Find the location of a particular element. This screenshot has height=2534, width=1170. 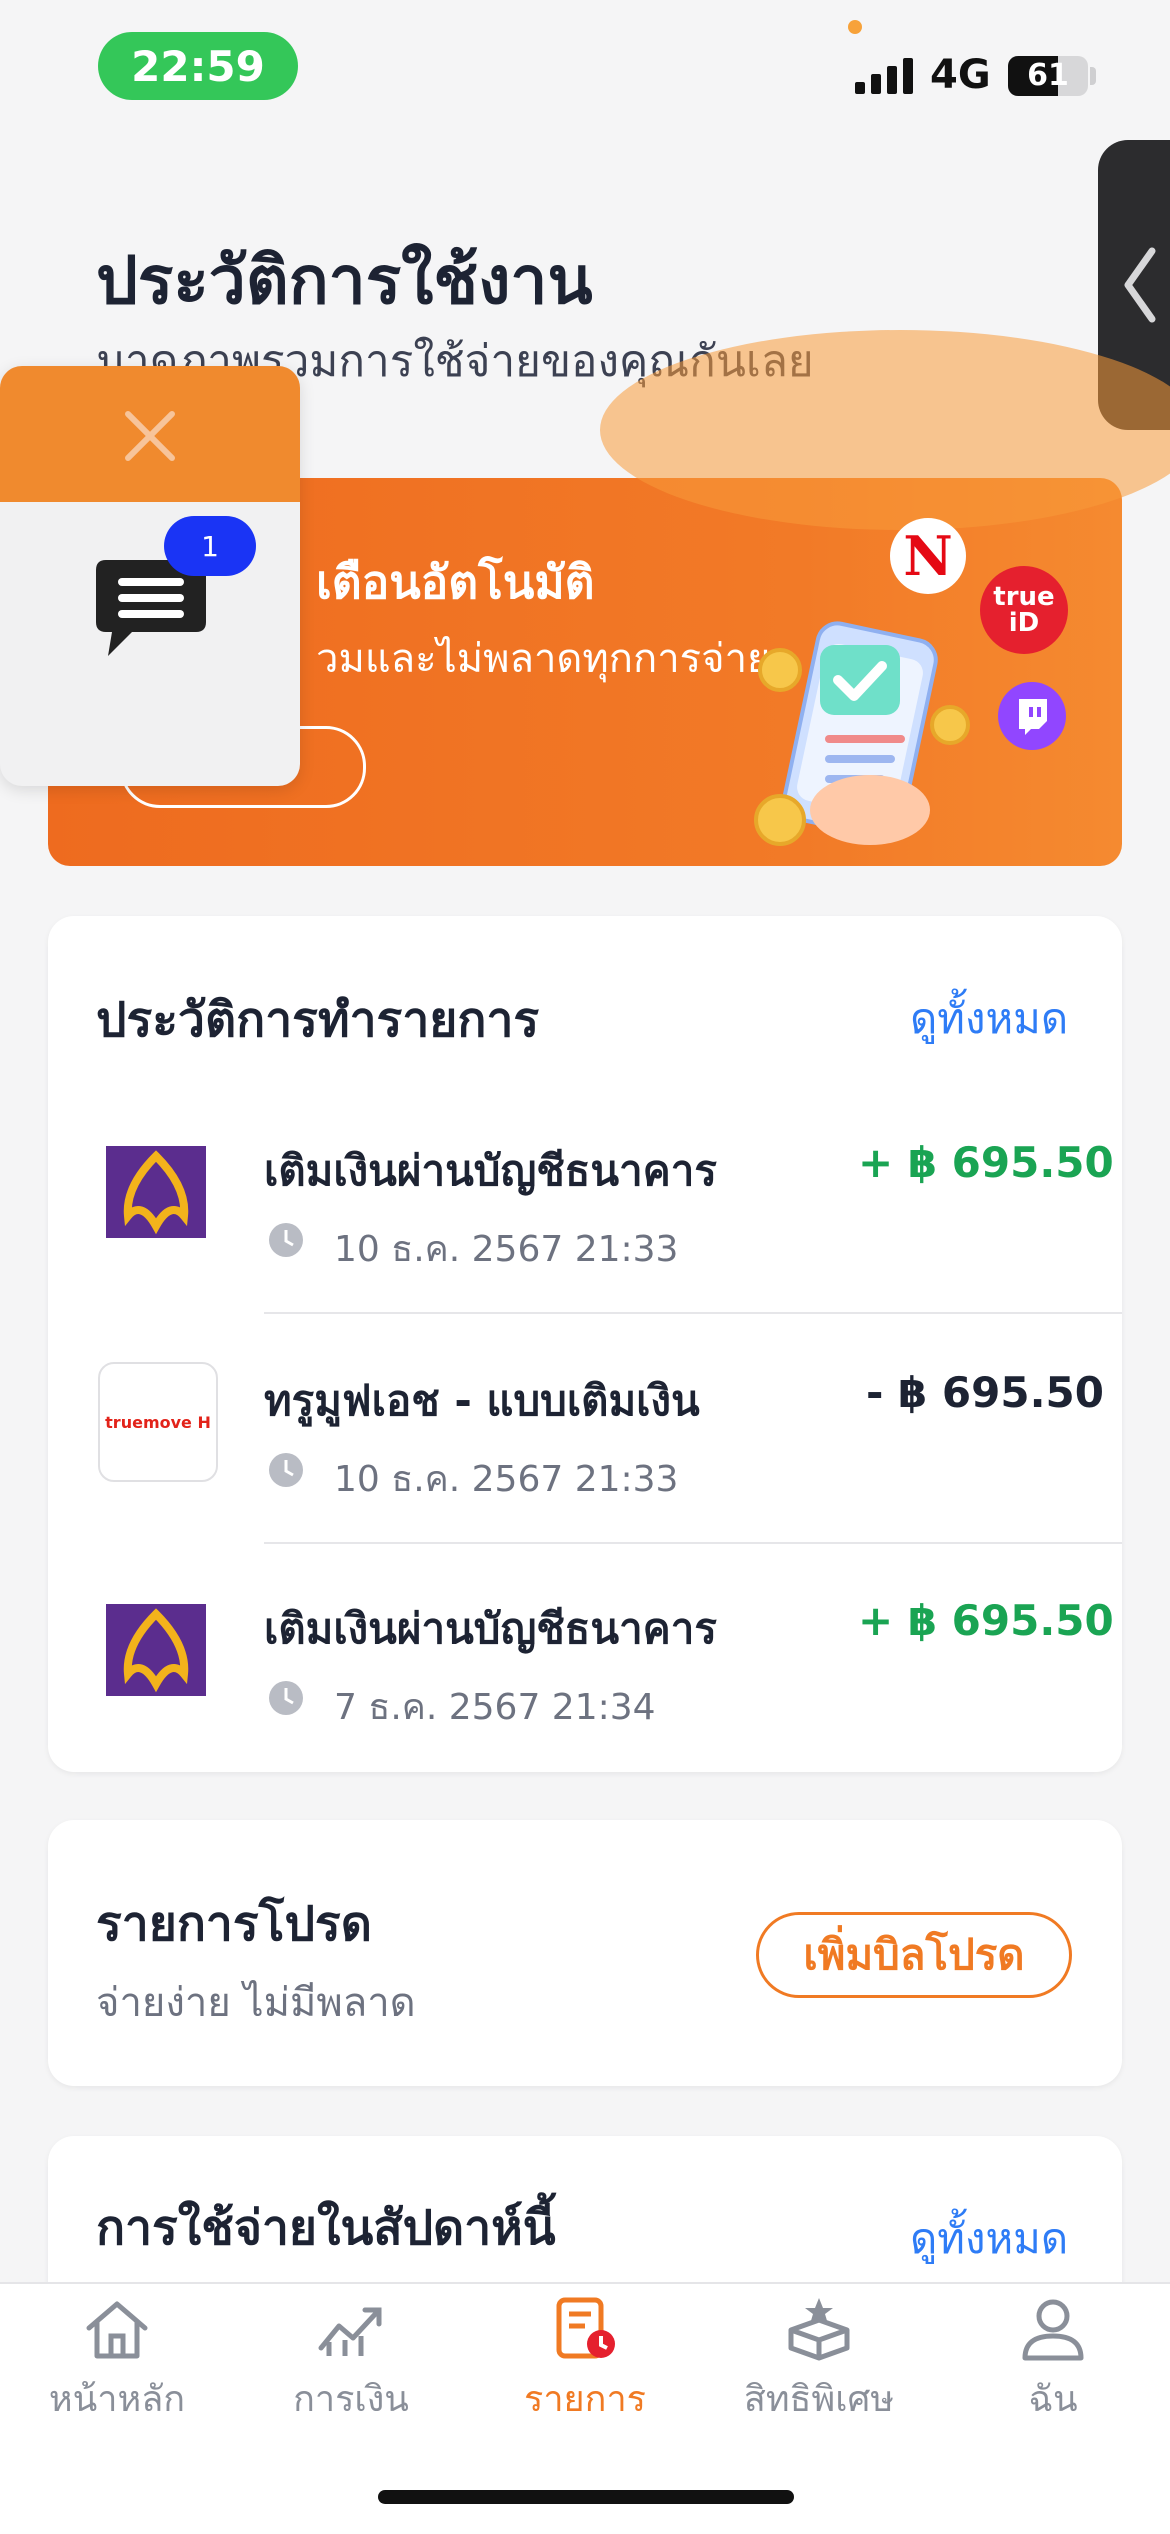

chart-icon is located at coordinates (350, 2331).